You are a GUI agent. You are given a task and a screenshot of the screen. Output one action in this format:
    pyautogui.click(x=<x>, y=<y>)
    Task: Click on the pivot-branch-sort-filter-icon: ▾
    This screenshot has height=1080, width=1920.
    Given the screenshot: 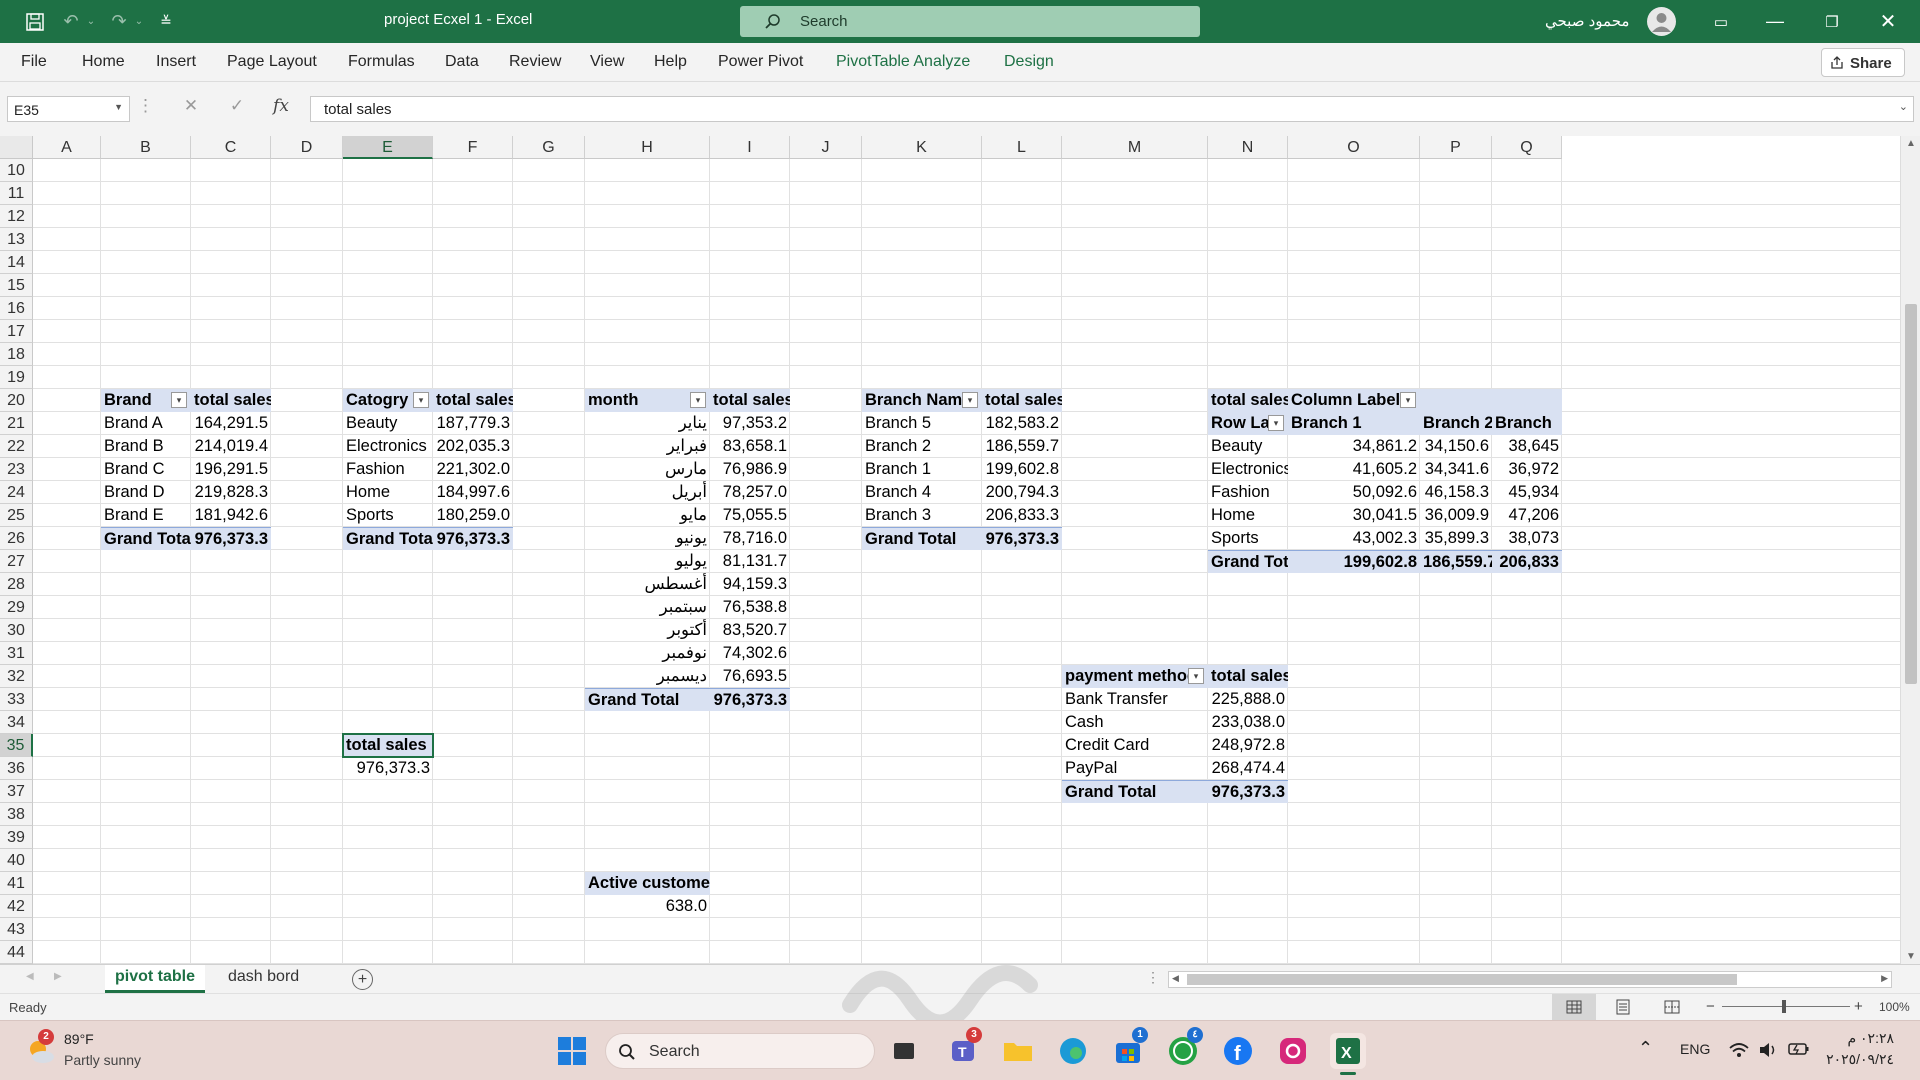 What is the action you would take?
    pyautogui.click(x=970, y=400)
    